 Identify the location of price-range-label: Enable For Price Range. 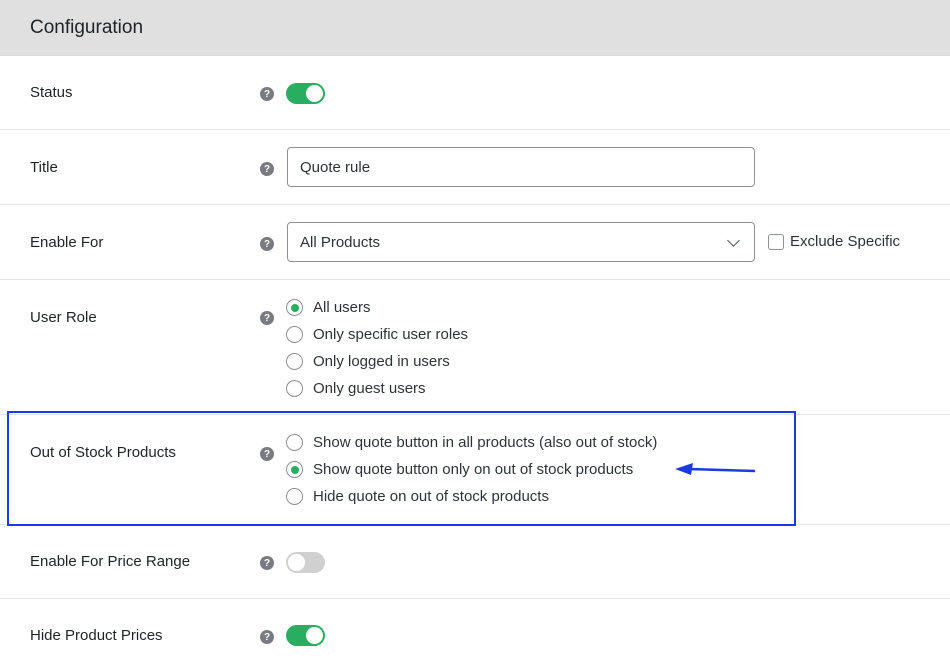
(110, 561).